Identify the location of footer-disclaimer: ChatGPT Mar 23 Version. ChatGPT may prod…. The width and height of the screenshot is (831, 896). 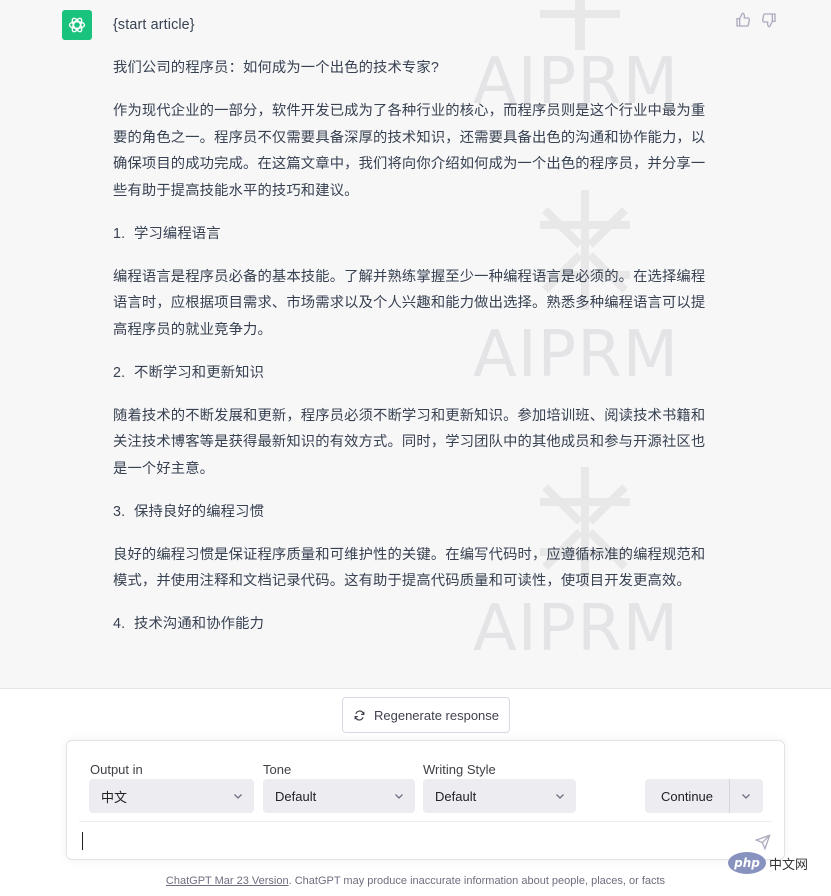
(415, 881).